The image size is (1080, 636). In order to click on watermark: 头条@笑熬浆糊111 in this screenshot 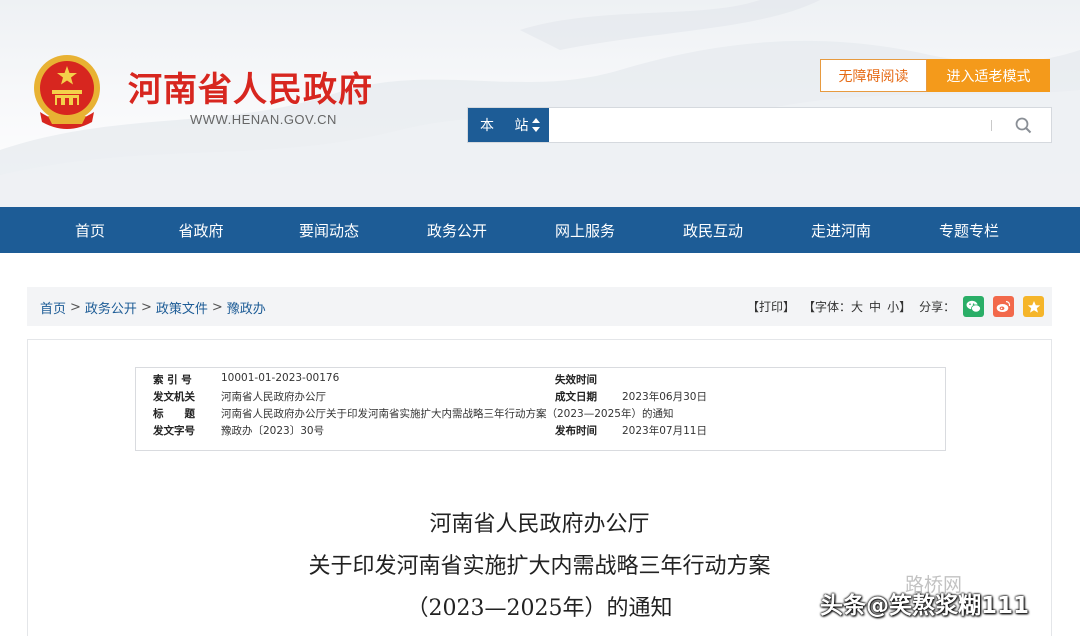, I will do `click(925, 606)`.